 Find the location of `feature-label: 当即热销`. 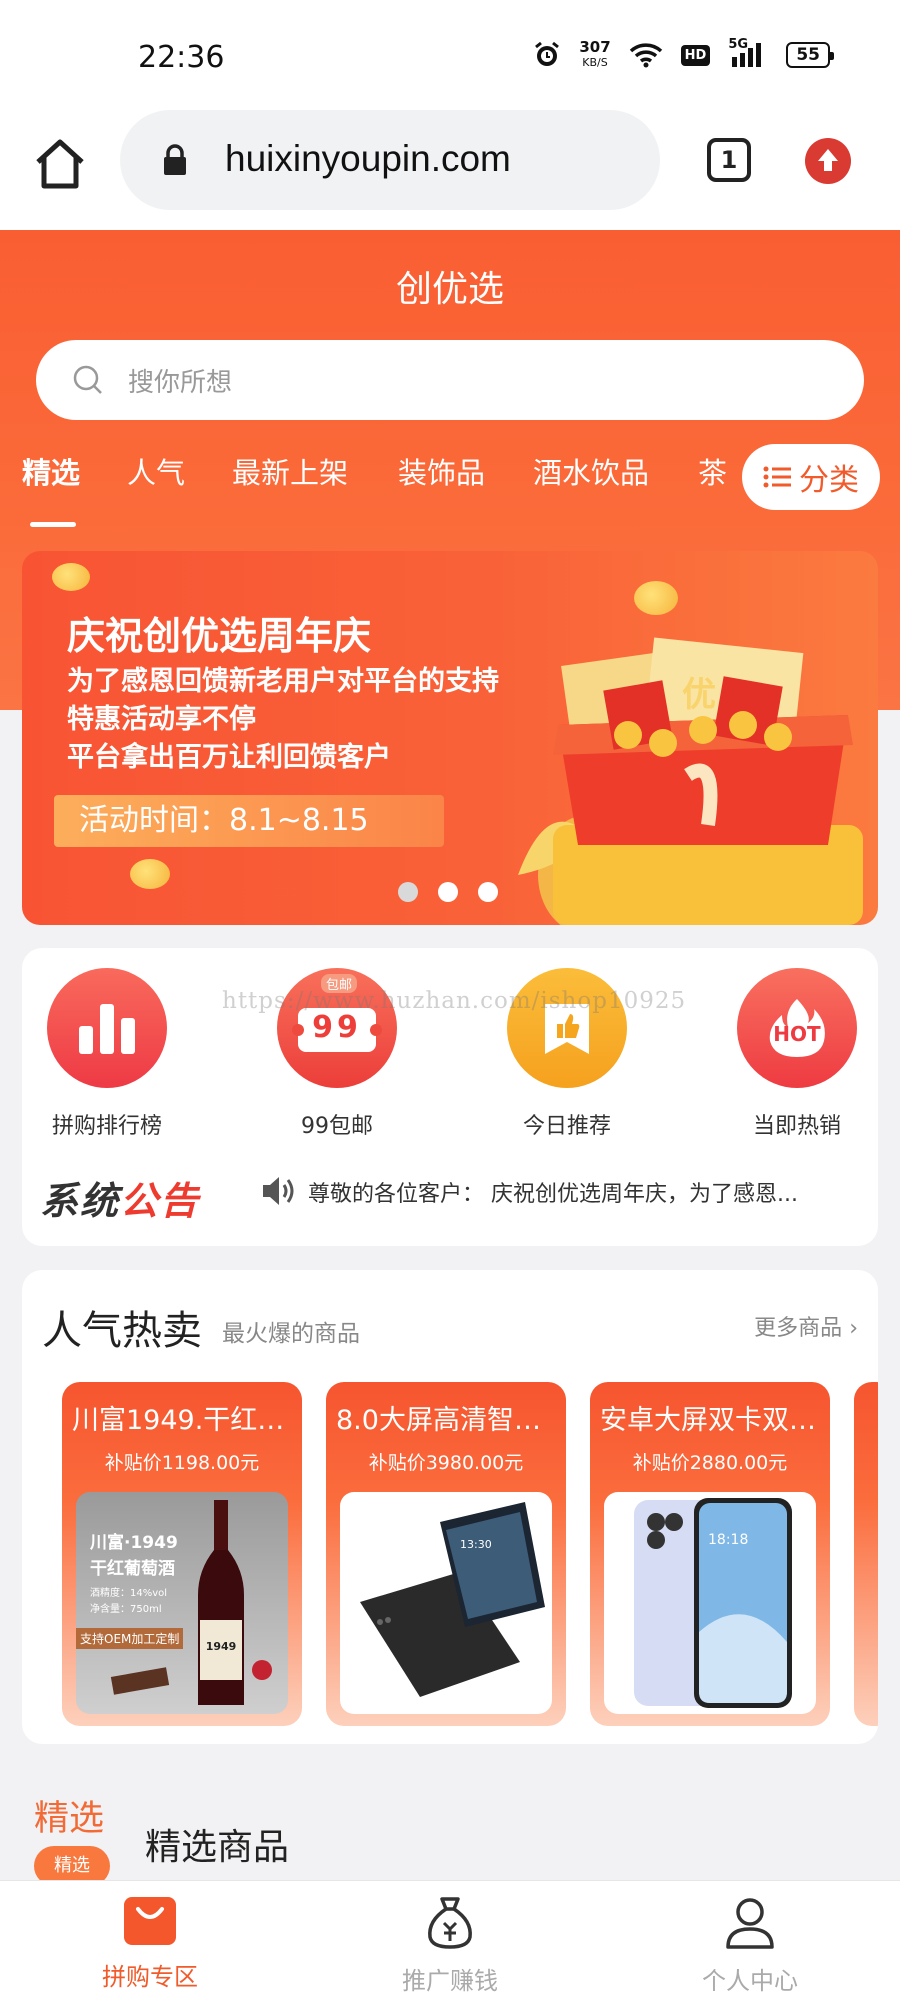

feature-label: 当即热销 is located at coordinates (797, 1124).